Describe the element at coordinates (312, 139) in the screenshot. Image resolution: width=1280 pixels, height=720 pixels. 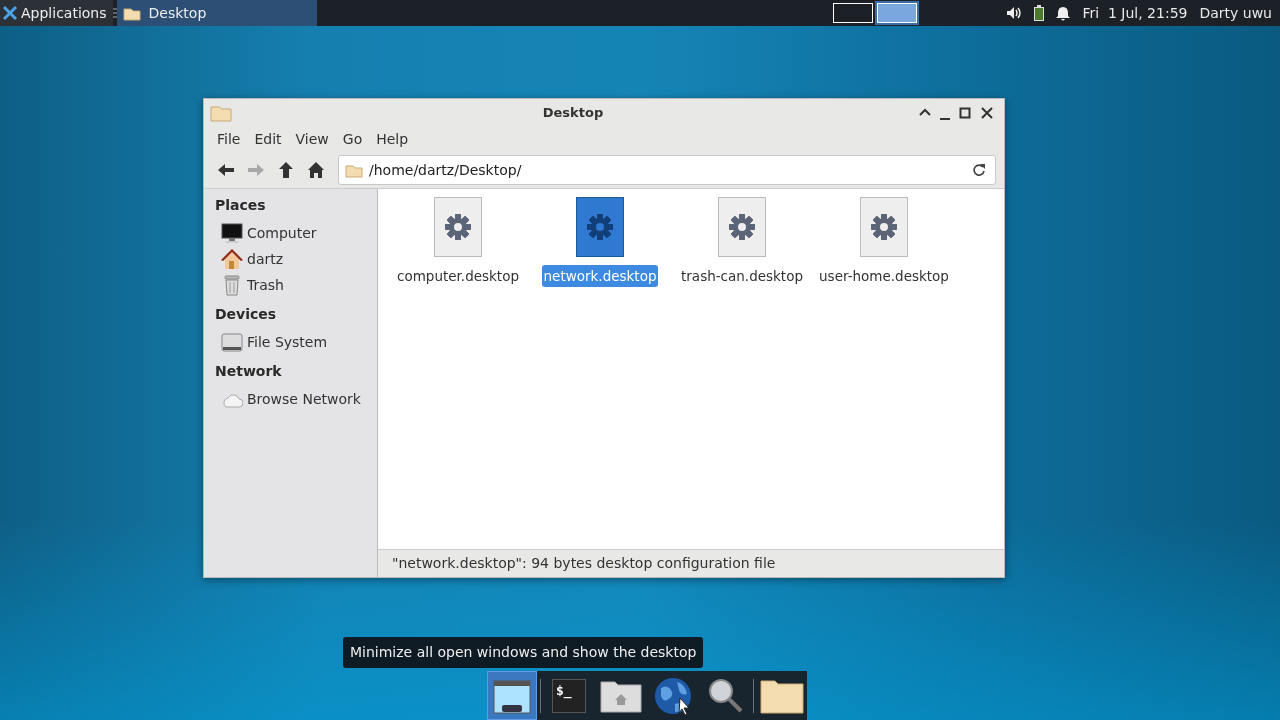
I see `menu-item: View` at that location.